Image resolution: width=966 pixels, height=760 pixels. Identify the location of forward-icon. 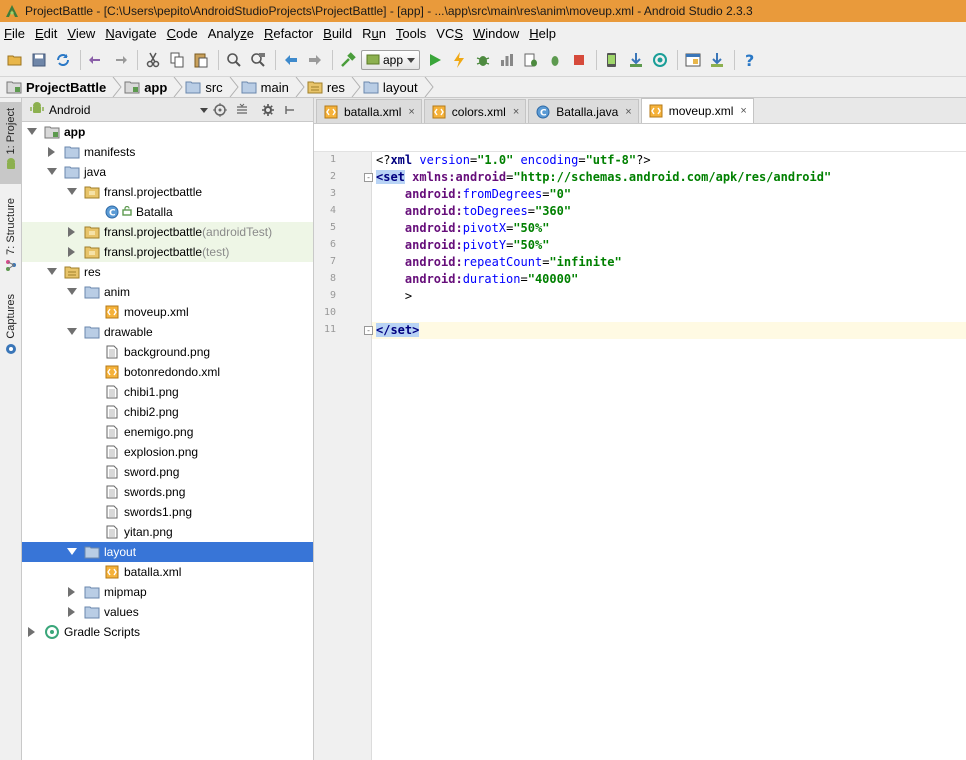
(315, 60).